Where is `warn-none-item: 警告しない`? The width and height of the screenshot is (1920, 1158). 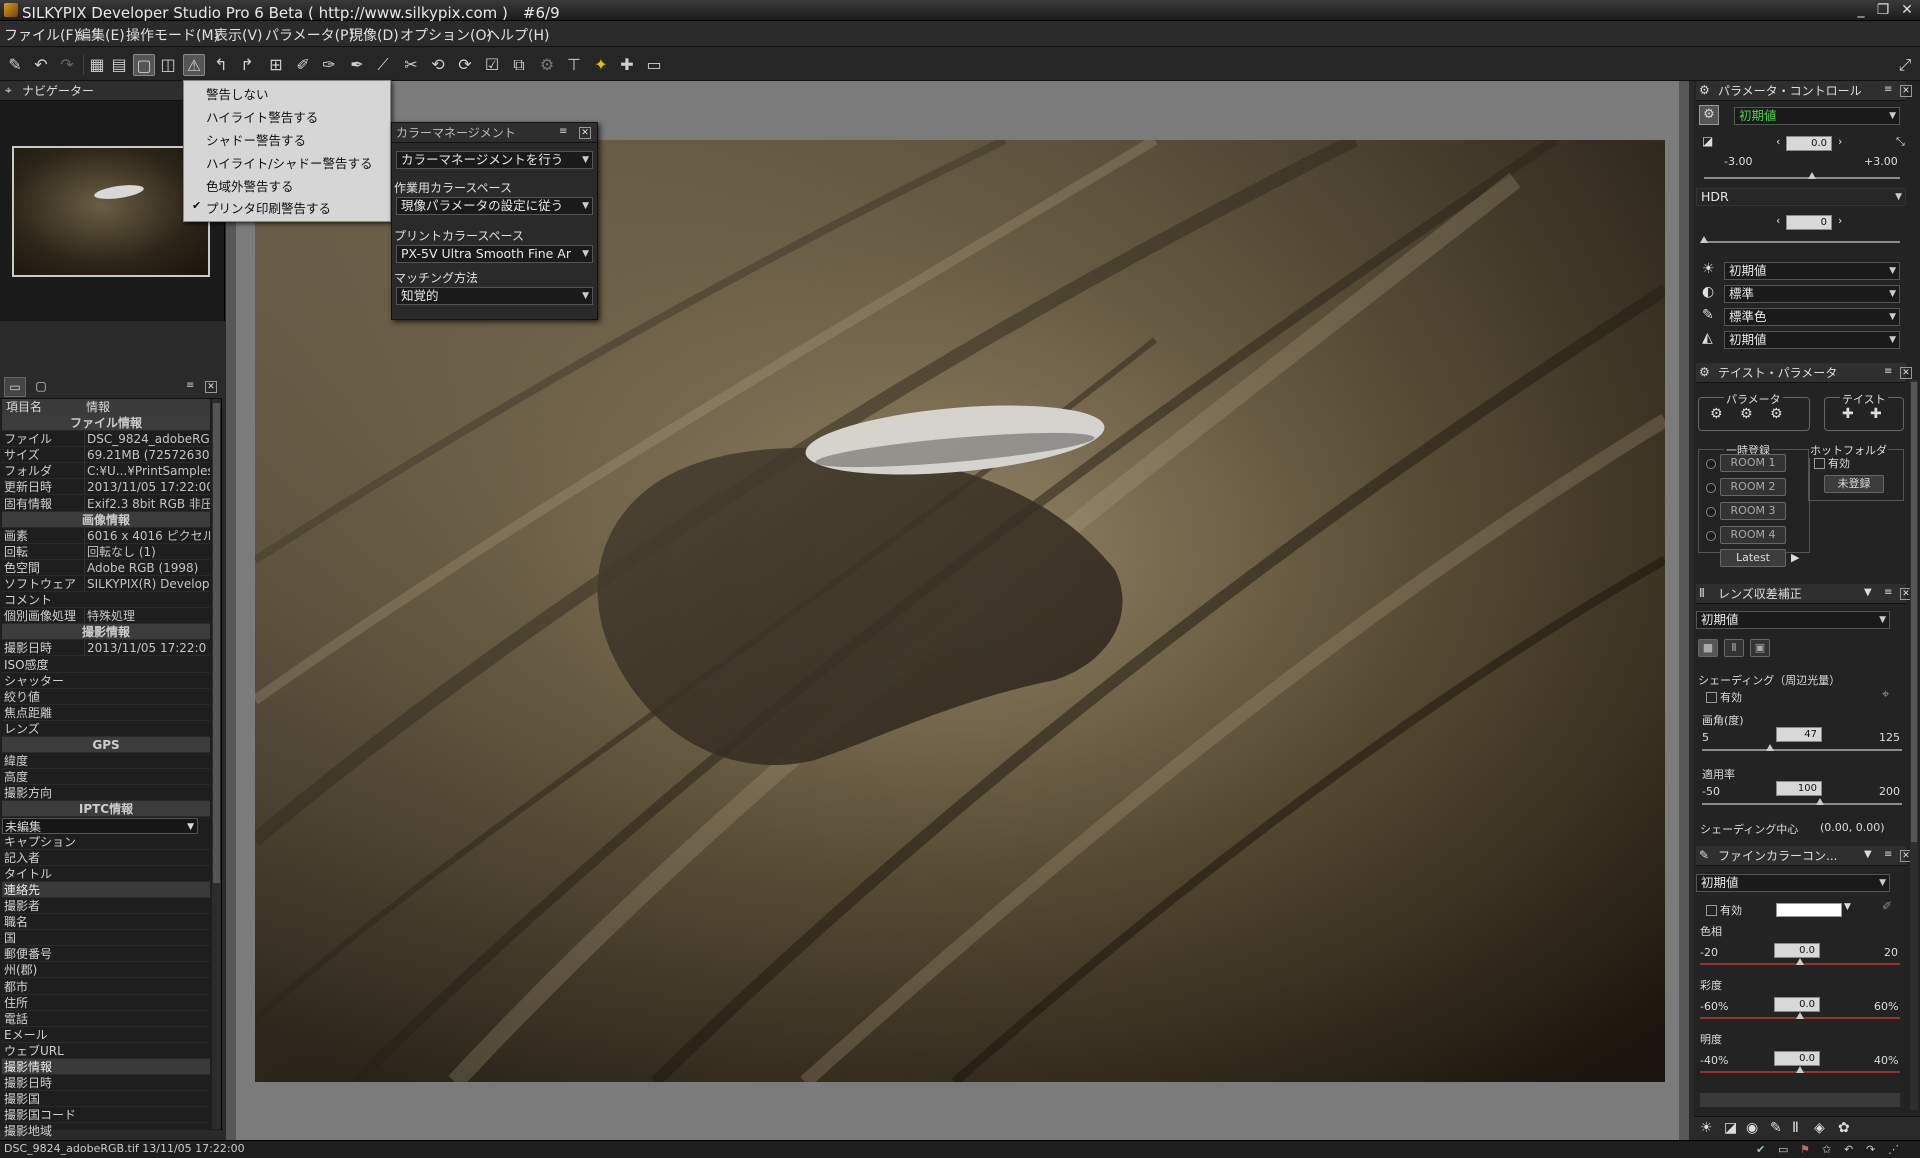
warn-none-item: 警告しない is located at coordinates (237, 93).